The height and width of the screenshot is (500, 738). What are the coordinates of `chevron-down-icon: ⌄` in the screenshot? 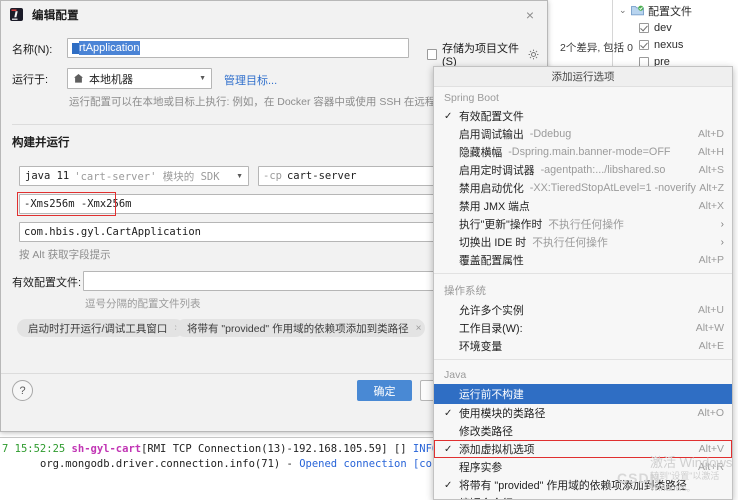 It's located at (625, 10).